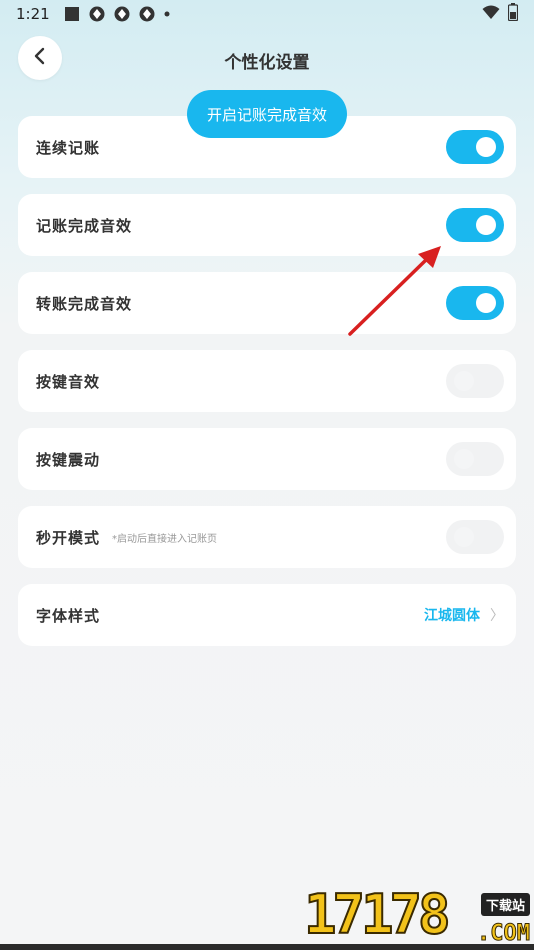 This screenshot has height=950, width=534. What do you see at coordinates (513, 14) in the screenshot?
I see `battery-icon` at bounding box center [513, 14].